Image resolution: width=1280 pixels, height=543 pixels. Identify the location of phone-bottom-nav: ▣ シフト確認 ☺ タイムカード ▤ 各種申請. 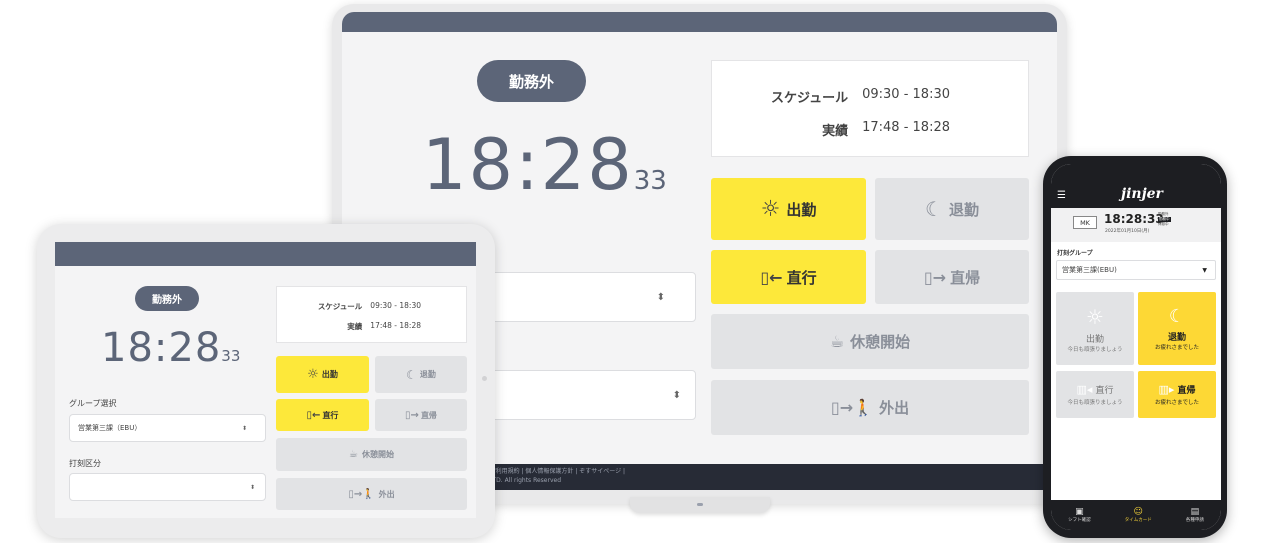
(1136, 515).